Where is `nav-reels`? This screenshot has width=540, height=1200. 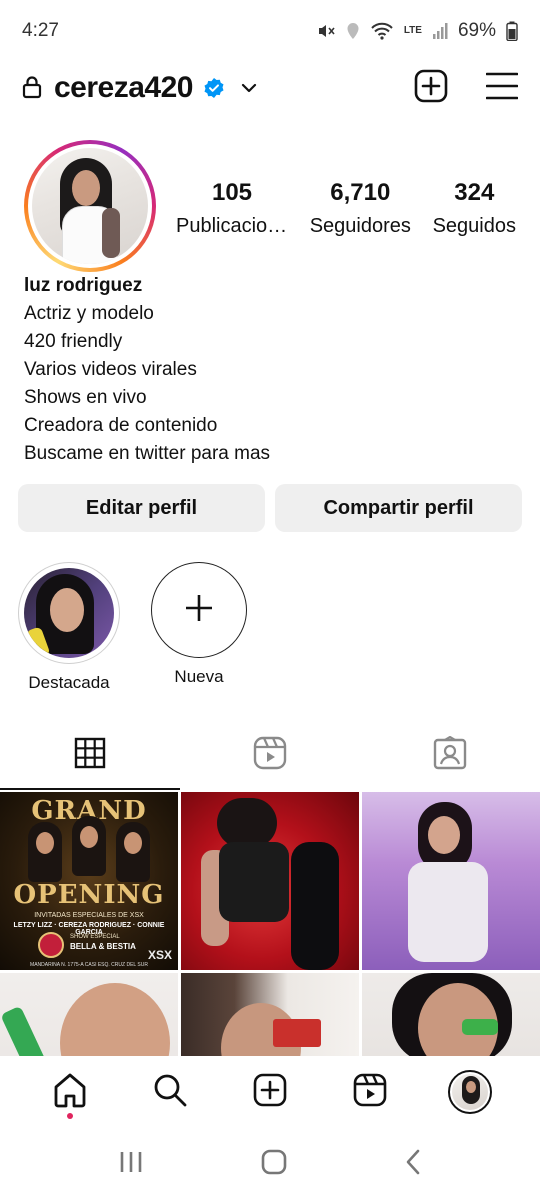 nav-reels is located at coordinates (370, 1092).